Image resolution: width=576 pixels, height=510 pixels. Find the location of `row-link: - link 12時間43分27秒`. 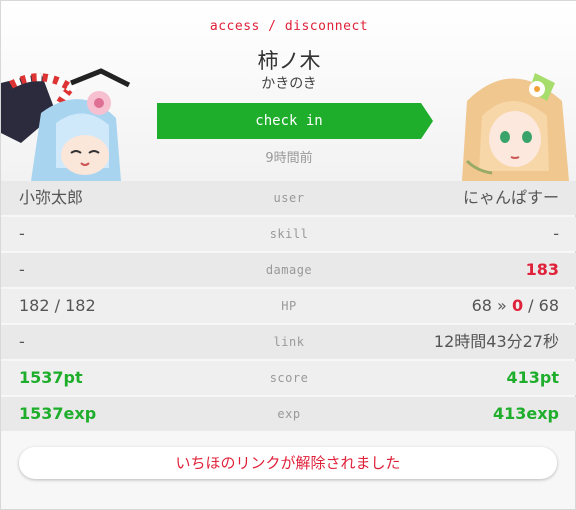

row-link: - link 12時間43分27秒 is located at coordinates (288, 342).